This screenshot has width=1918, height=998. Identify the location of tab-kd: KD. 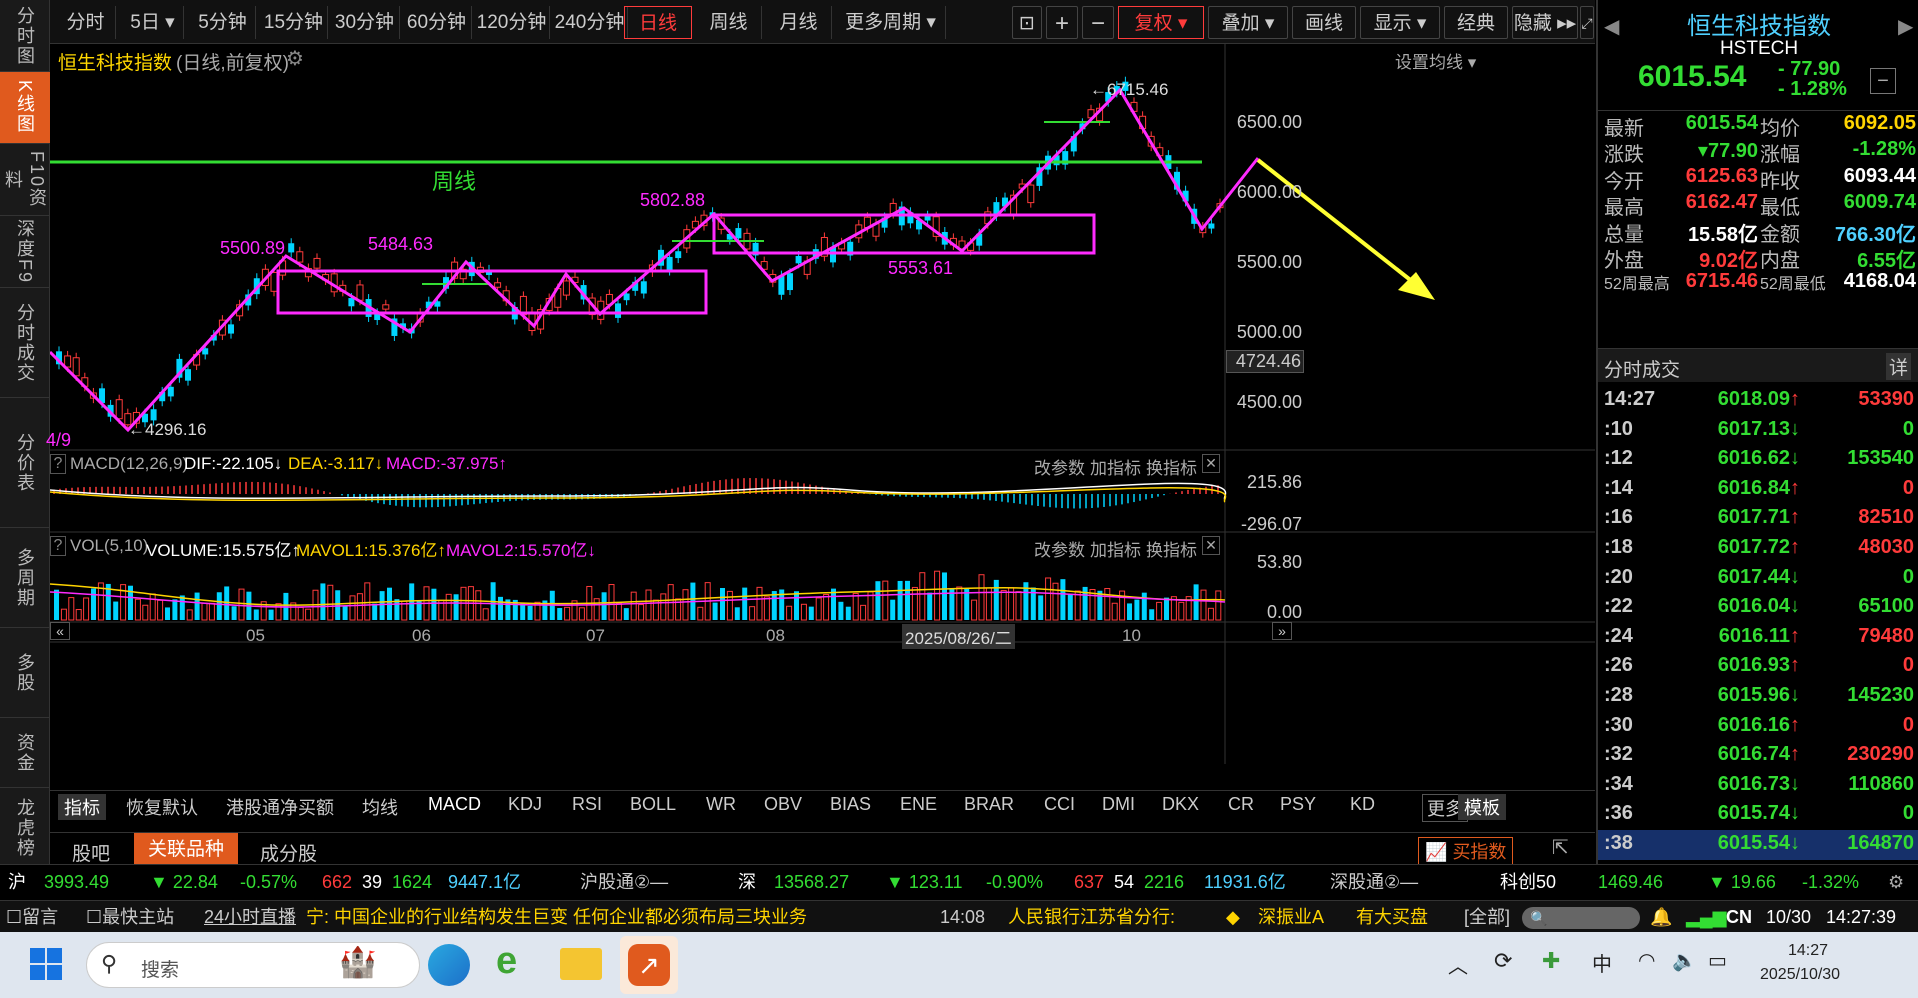
(1362, 804).